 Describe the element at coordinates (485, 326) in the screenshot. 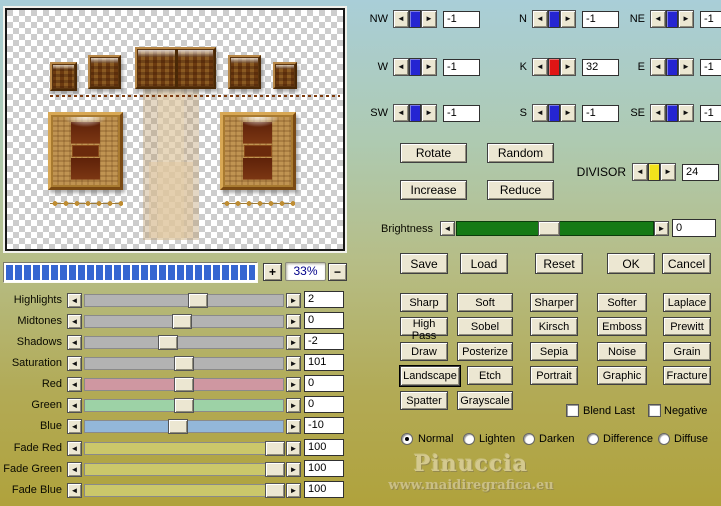

I see `filter-button-sobel: Sobel` at that location.